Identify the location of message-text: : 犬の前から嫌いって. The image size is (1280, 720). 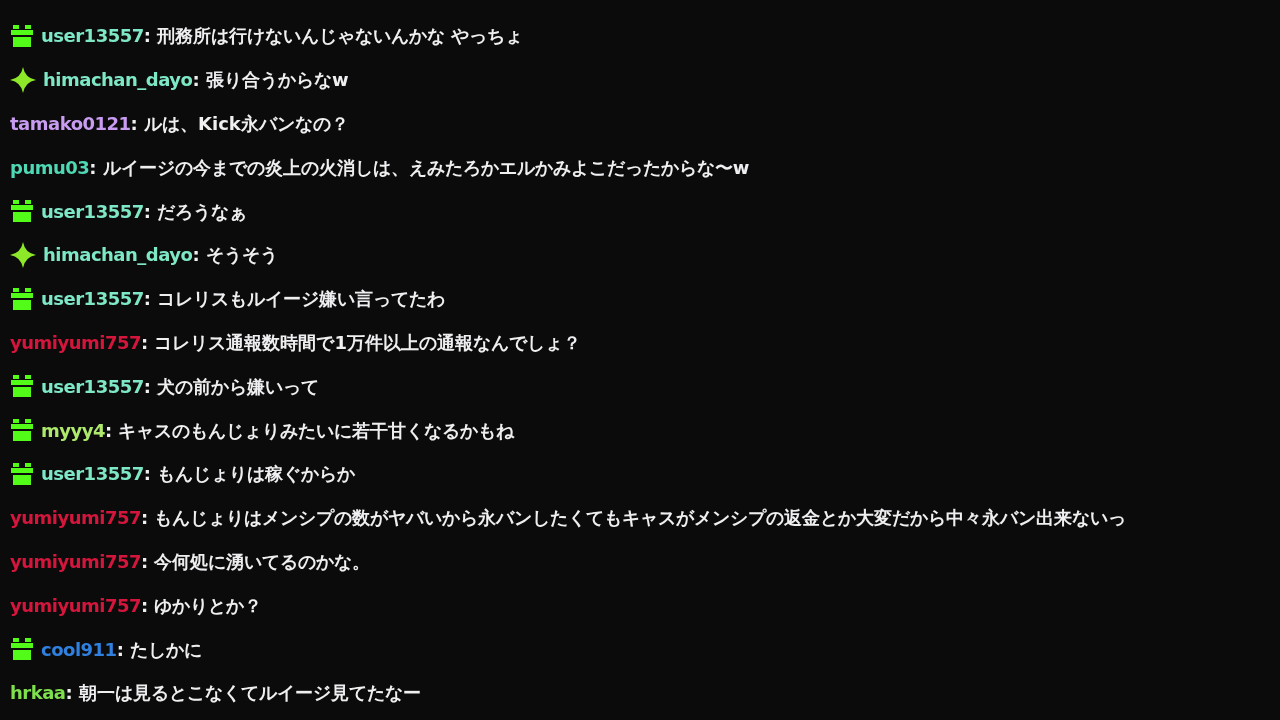
(231, 386).